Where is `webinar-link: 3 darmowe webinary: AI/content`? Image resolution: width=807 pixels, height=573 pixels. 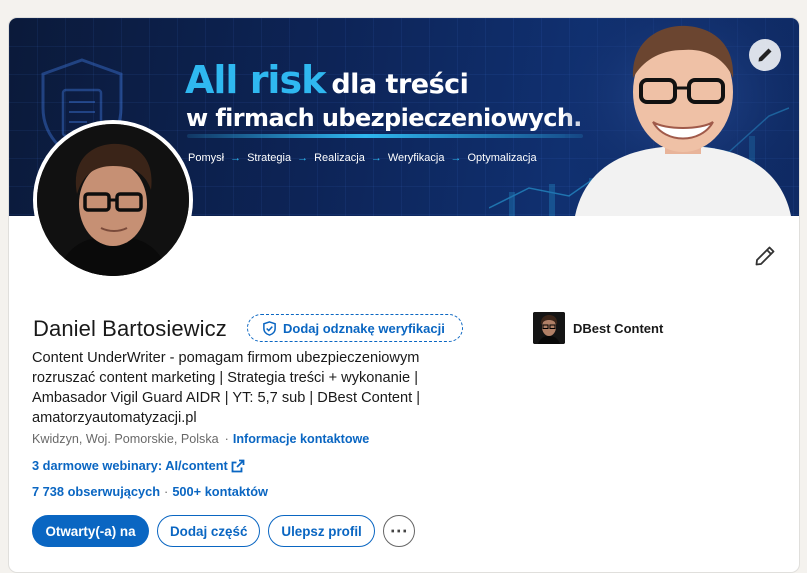
webinar-link: 3 darmowe webinary: AI/content is located at coordinates (138, 465).